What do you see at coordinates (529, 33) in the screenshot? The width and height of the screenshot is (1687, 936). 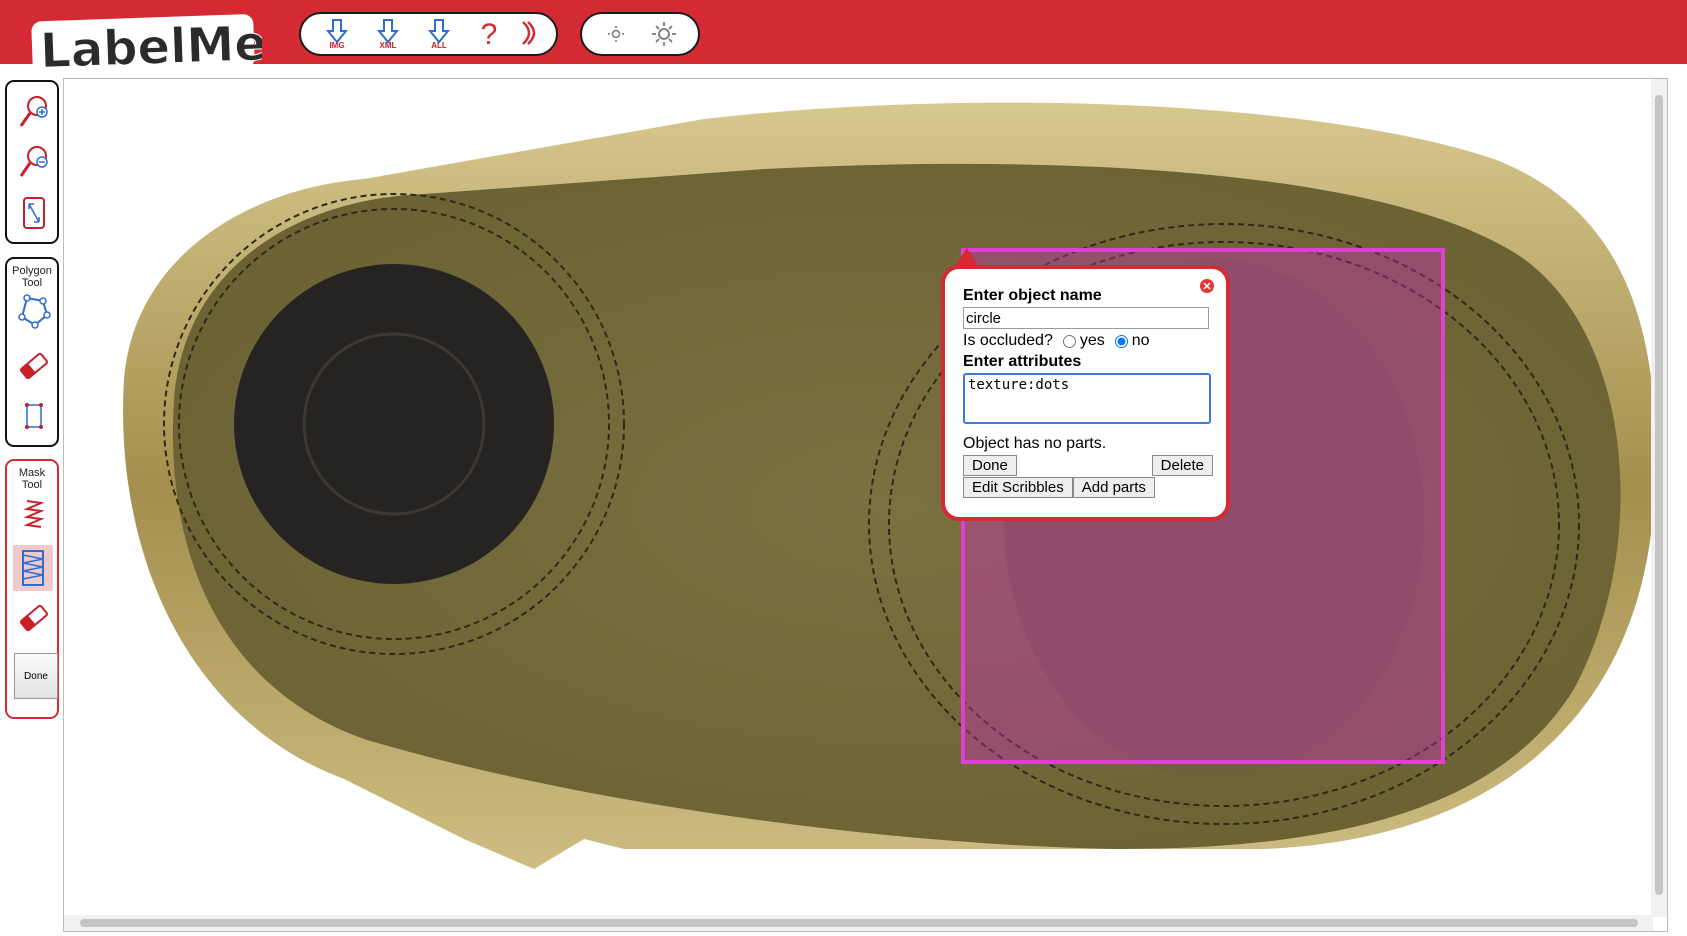 I see `sign-out-icon` at bounding box center [529, 33].